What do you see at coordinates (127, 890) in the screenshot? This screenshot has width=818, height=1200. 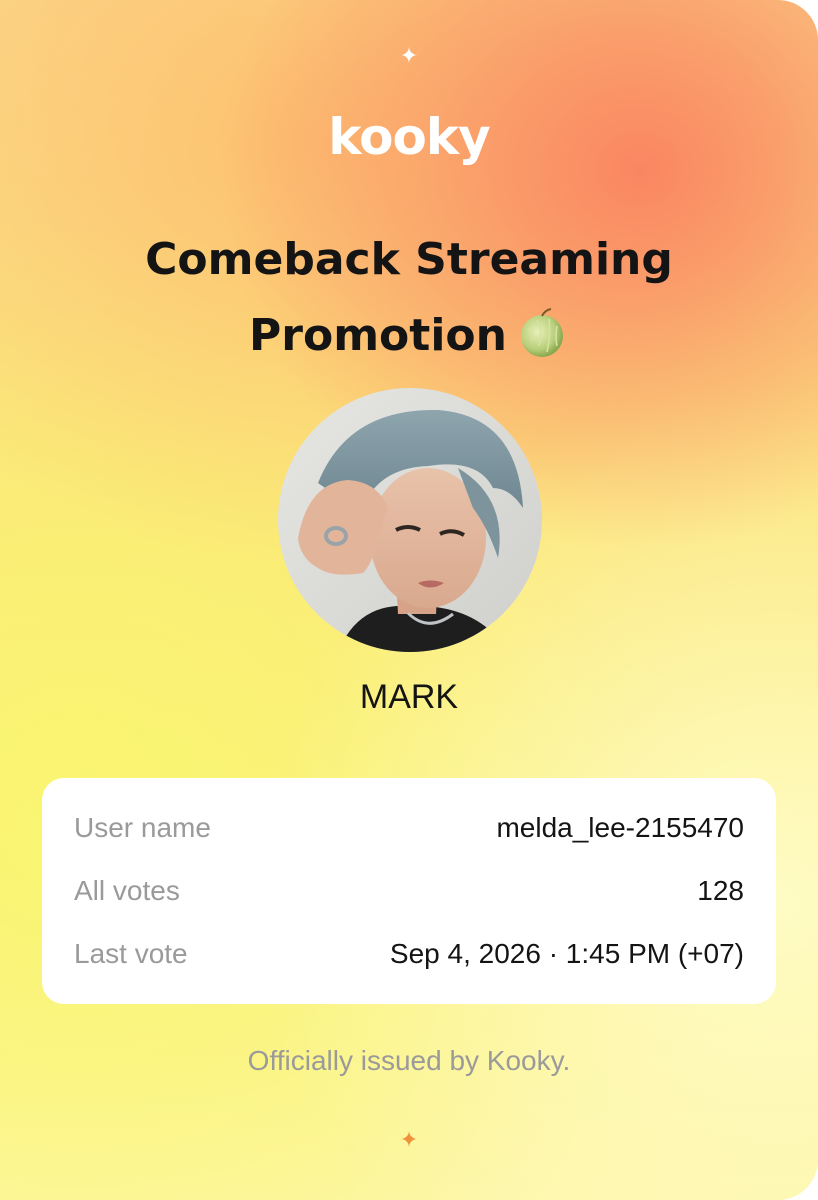 I see `all-votes-label: All votes` at bounding box center [127, 890].